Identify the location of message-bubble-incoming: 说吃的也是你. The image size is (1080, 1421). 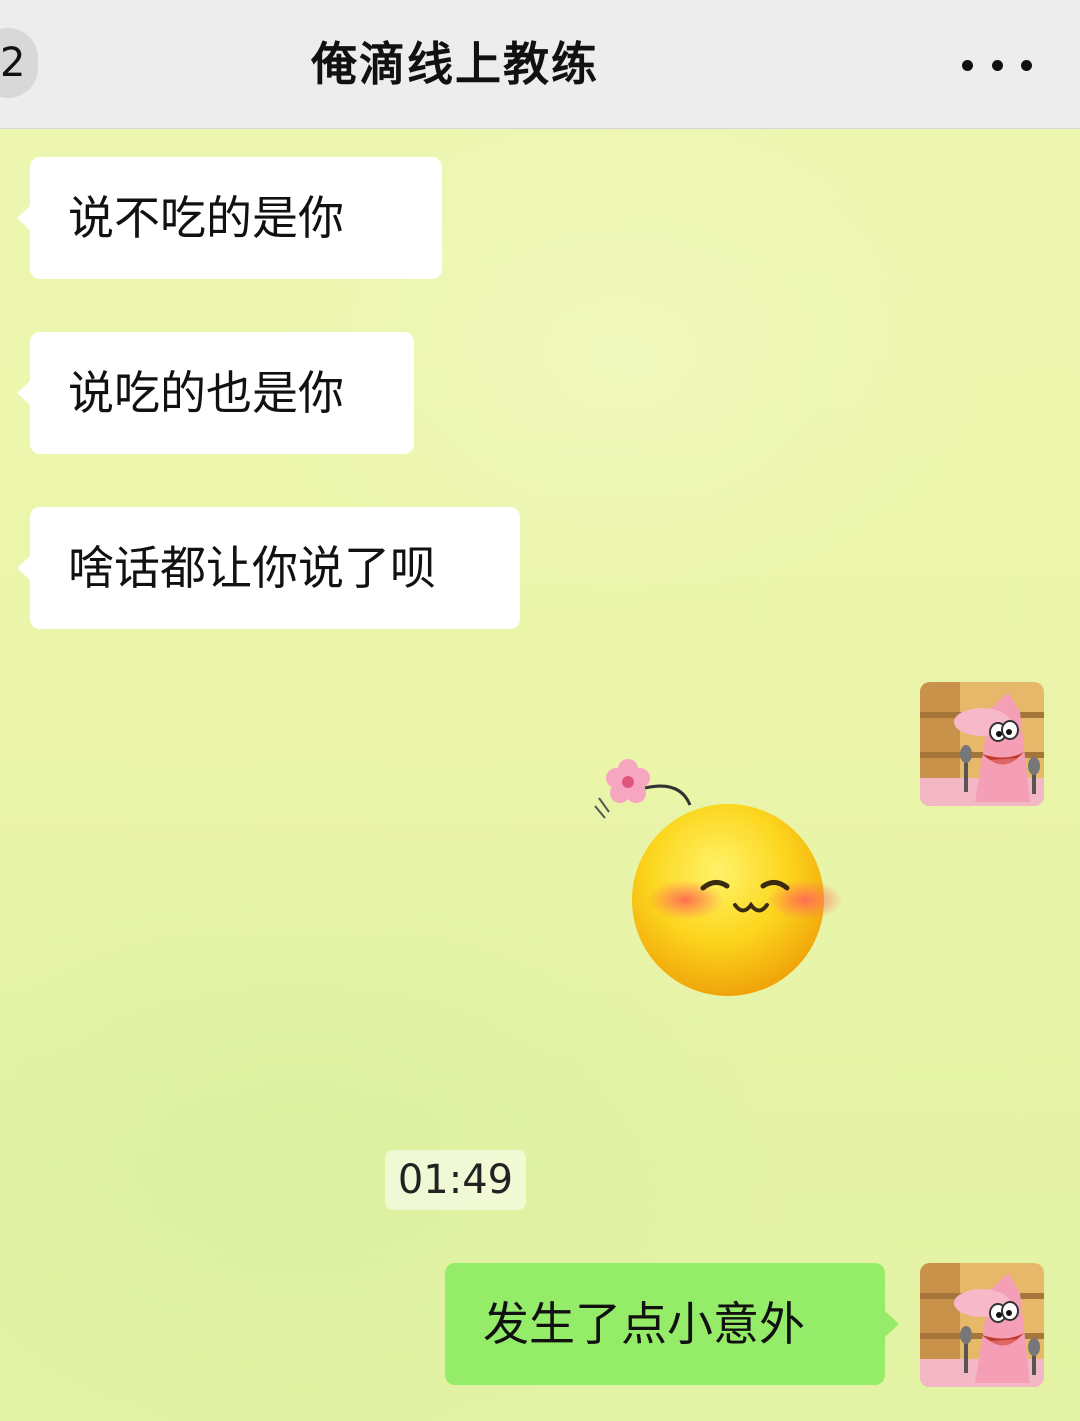
(215, 393).